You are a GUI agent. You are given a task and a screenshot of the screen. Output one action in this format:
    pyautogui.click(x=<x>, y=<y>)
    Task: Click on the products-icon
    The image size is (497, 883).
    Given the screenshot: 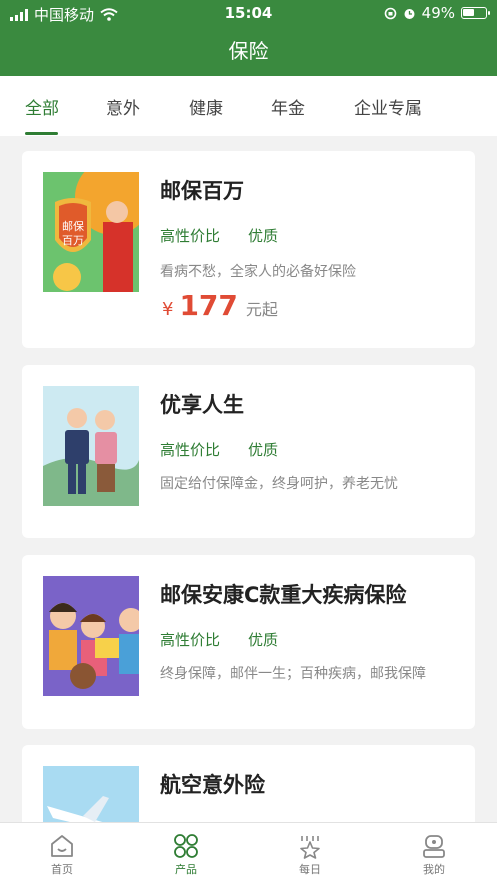 What is the action you would take?
    pyautogui.click(x=186, y=846)
    